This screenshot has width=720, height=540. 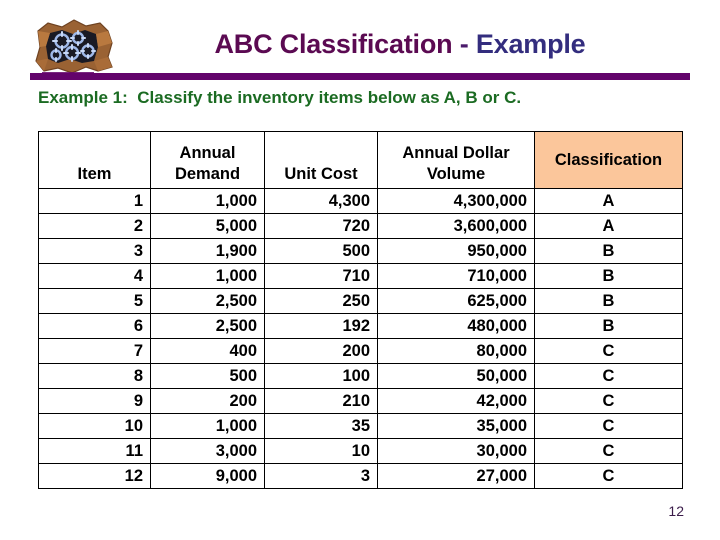 I want to click on cell-annual-dollar-volume: 625,000, so click(x=456, y=301).